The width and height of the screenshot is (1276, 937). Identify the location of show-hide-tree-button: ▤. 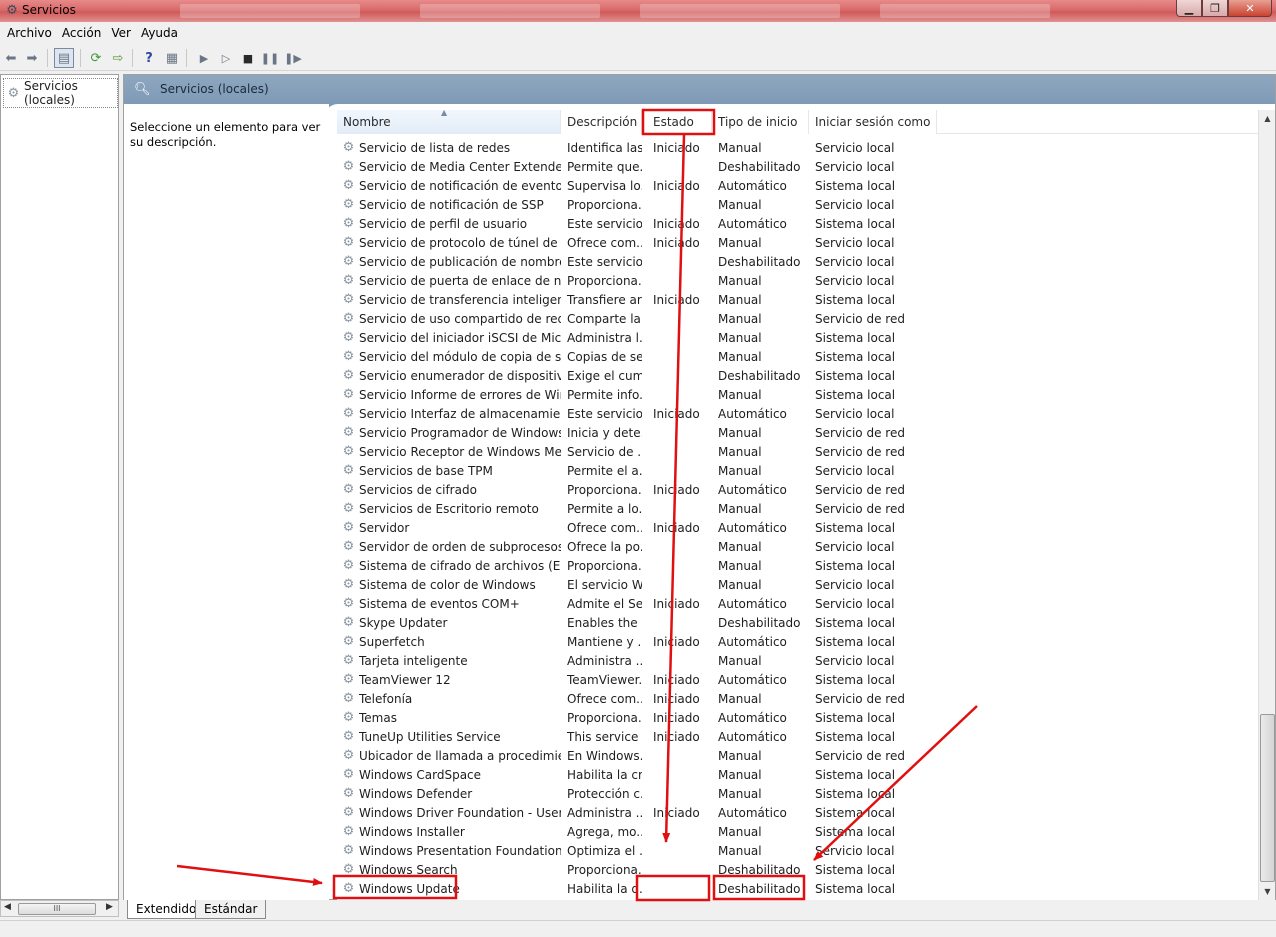
(64, 58).